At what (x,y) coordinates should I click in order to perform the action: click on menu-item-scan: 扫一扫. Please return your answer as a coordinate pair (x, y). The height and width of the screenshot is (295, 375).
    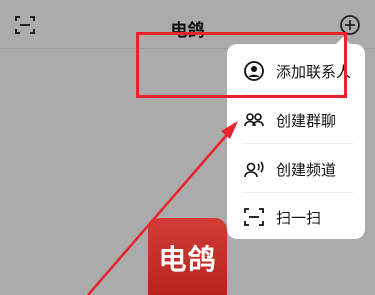
    Looking at the image, I should click on (296, 216).